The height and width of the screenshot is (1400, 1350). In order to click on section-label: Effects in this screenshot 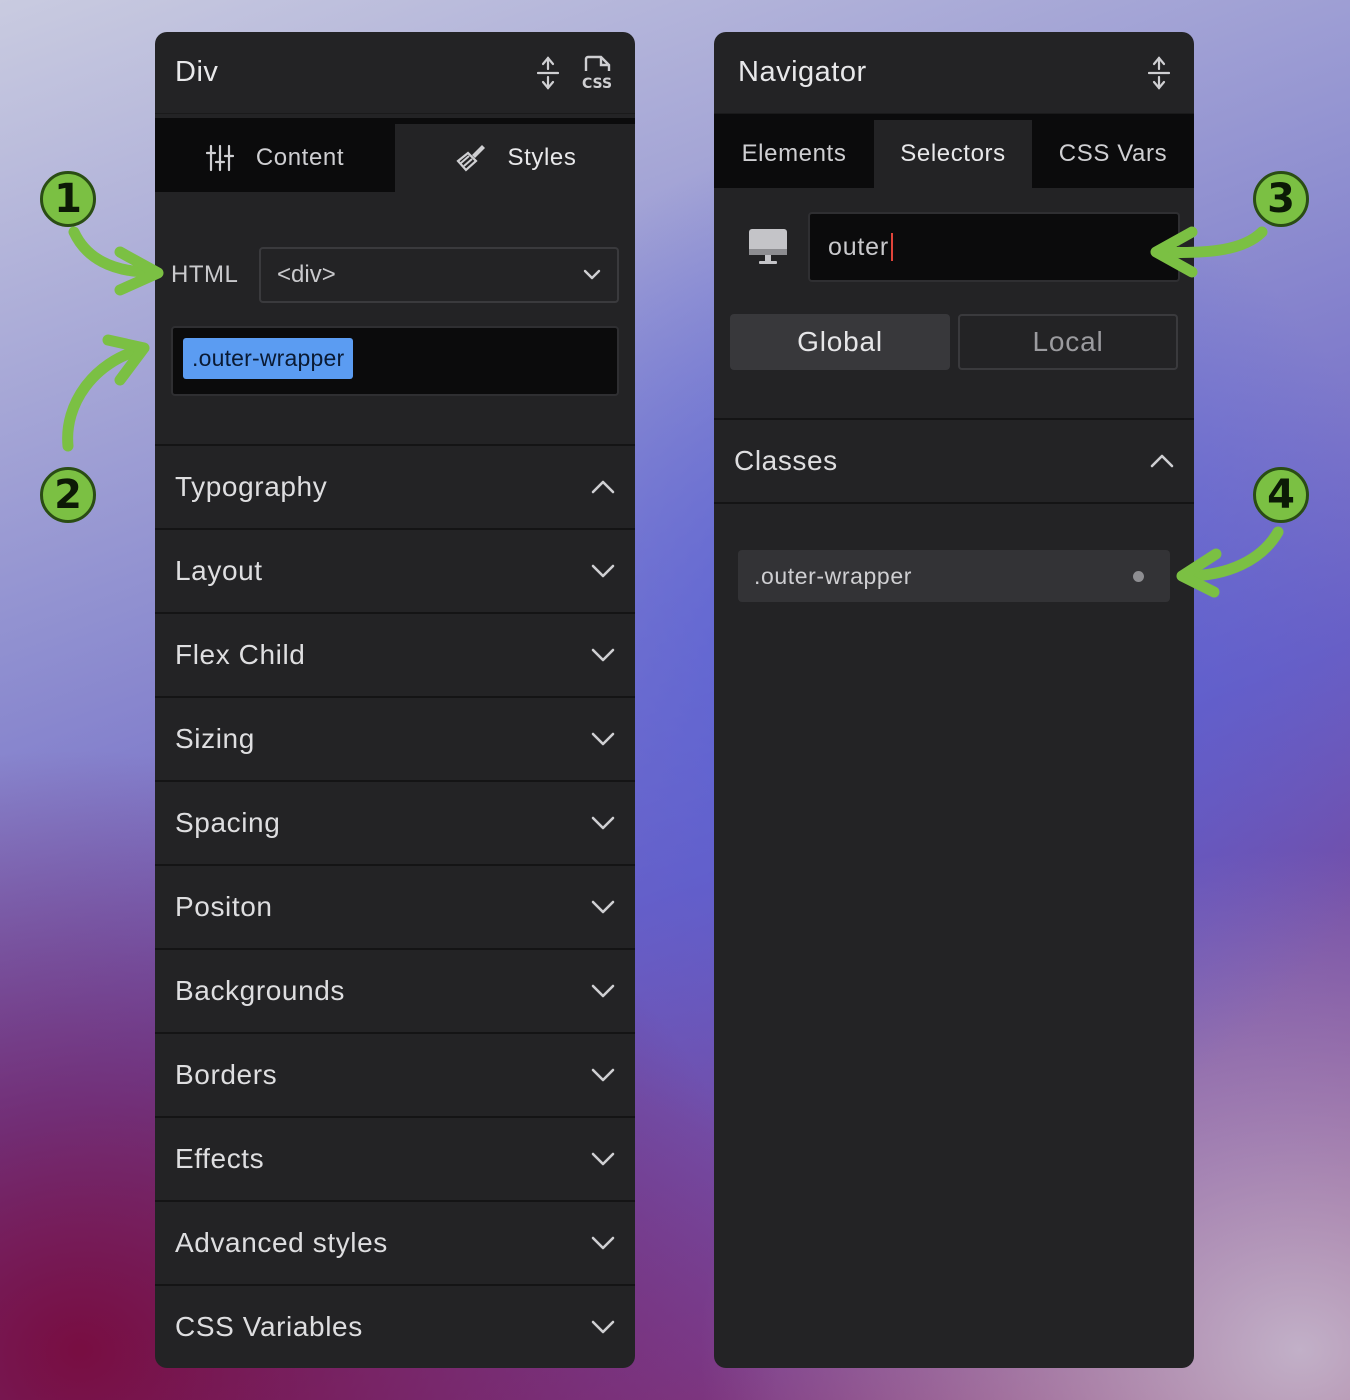, I will do `click(220, 1158)`.